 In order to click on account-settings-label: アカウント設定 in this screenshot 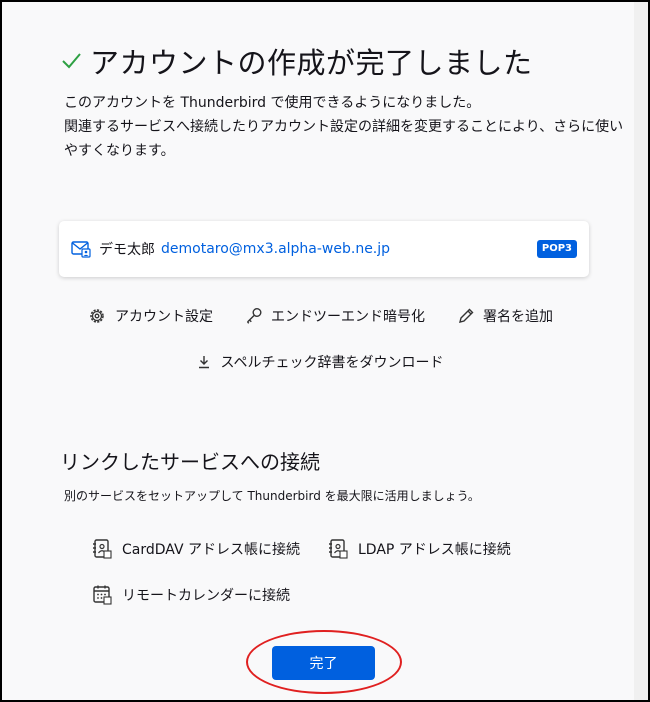, I will do `click(164, 317)`.